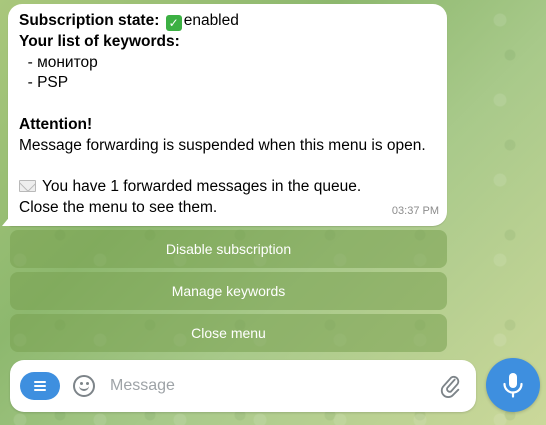 The image size is (546, 425). Describe the element at coordinates (99, 41) in the screenshot. I see `keywords-label: Your list of keywords:` at that location.